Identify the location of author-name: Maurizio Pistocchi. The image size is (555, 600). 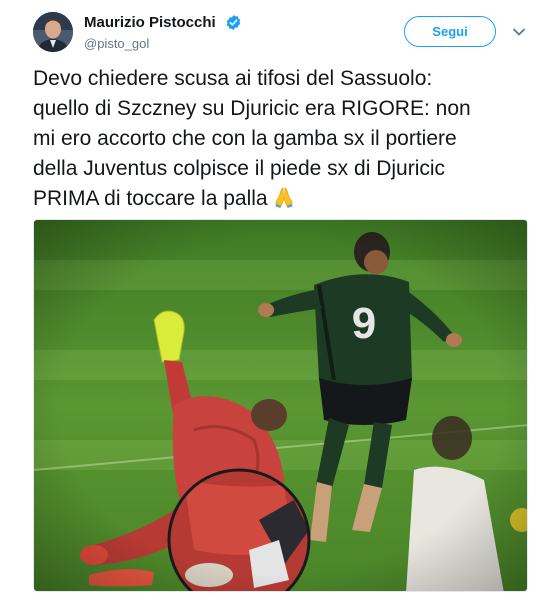
(150, 22).